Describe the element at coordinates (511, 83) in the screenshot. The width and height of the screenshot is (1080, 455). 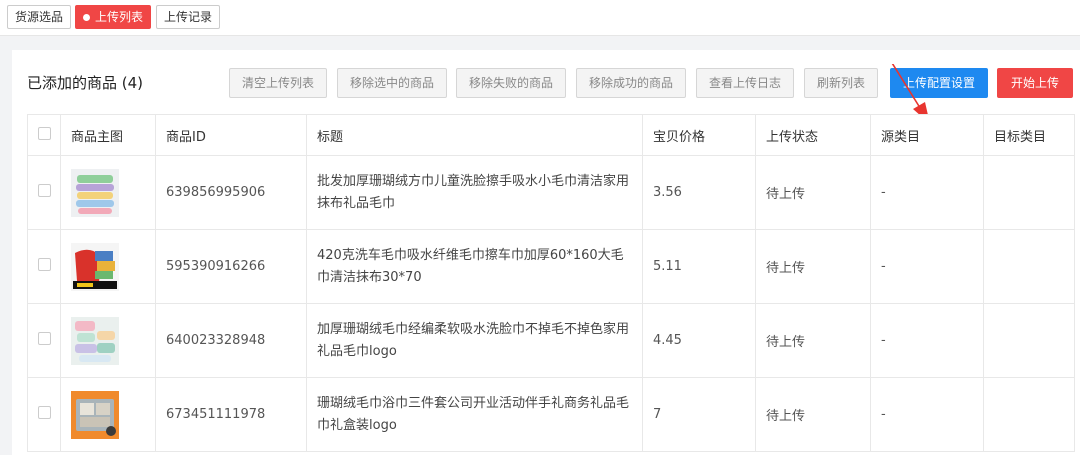
I see `remove-failed-button: 移除失败的商品` at that location.